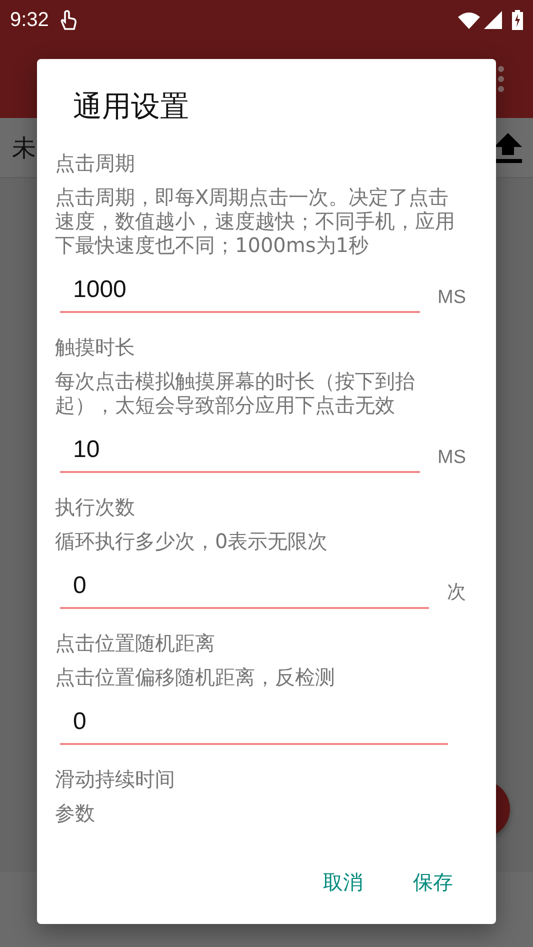 This screenshot has width=533, height=947. What do you see at coordinates (493, 20) in the screenshot?
I see `signal-icon` at bounding box center [493, 20].